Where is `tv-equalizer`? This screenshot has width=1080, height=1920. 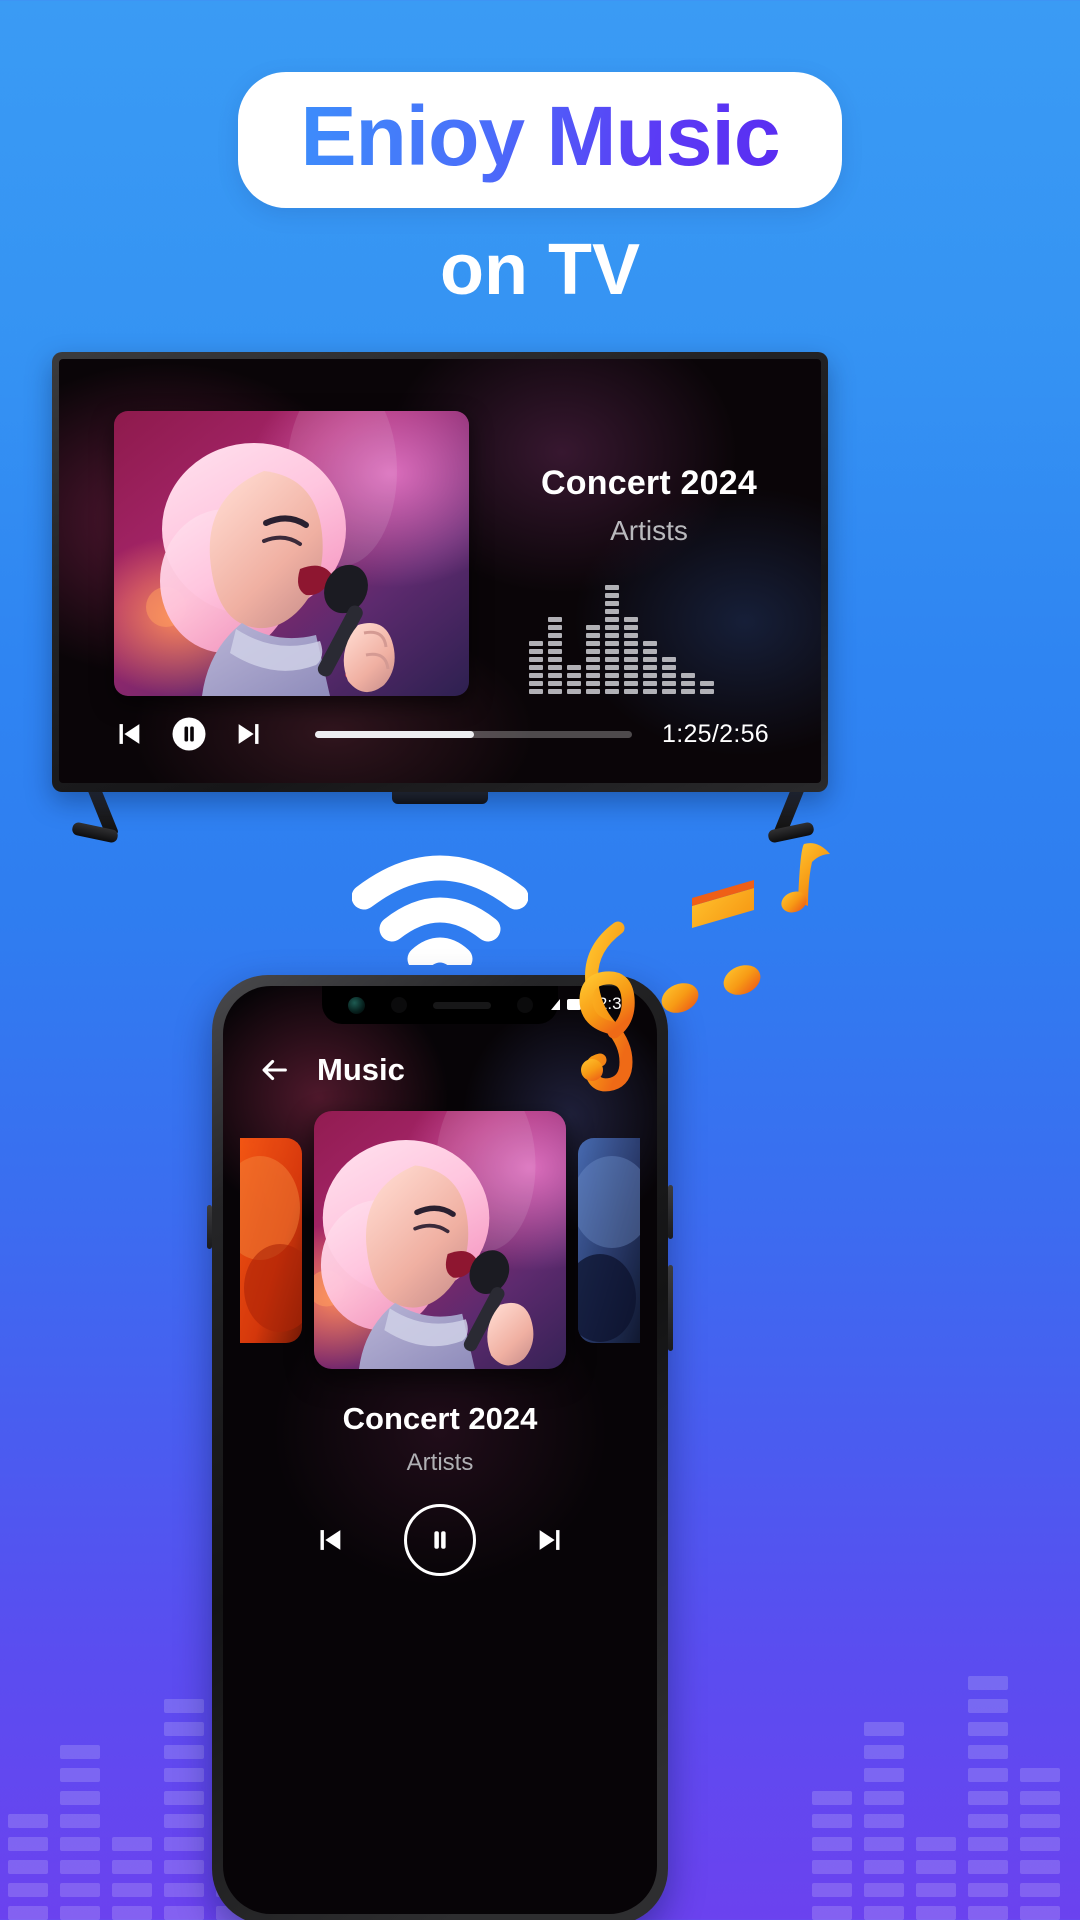 tv-equalizer is located at coordinates (634, 639).